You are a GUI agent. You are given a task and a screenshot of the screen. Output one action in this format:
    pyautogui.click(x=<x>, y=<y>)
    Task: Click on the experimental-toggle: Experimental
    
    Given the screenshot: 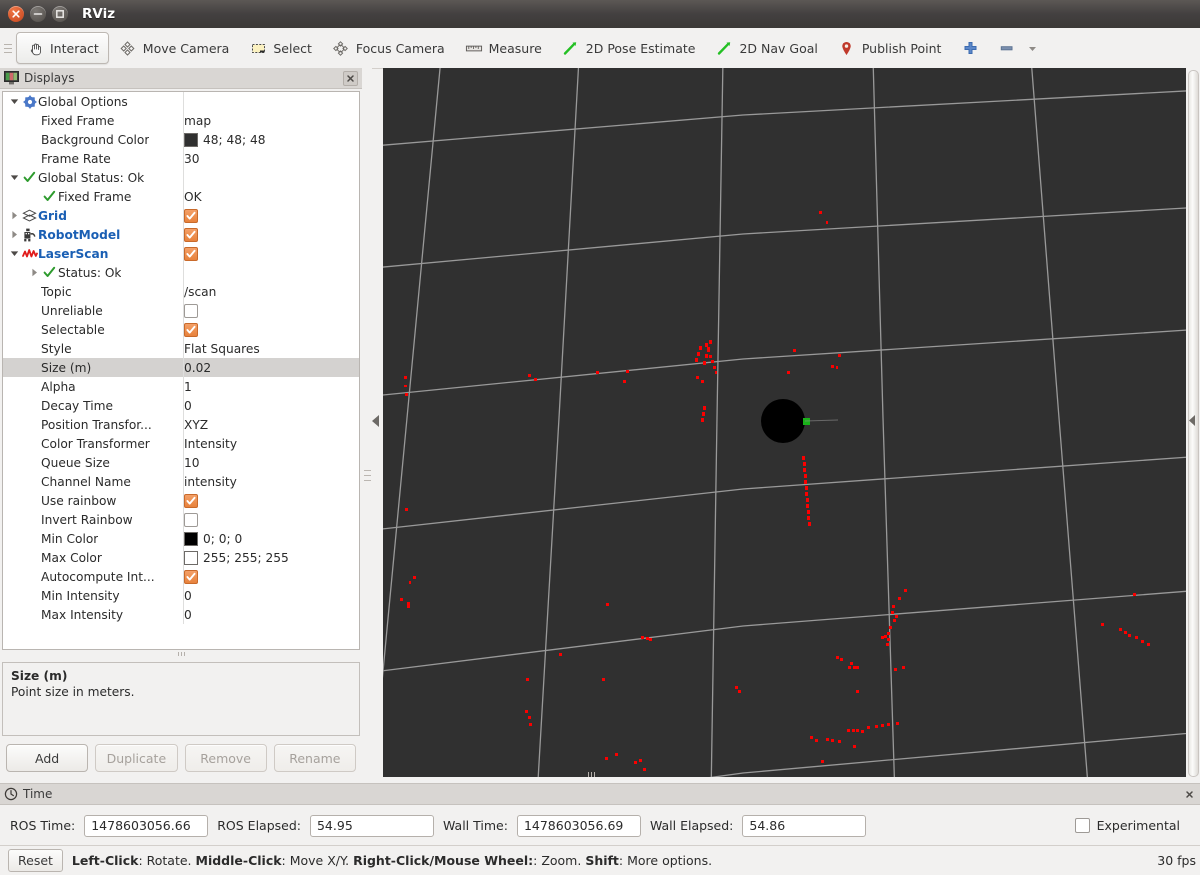 What is the action you would take?
    pyautogui.click(x=1132, y=825)
    